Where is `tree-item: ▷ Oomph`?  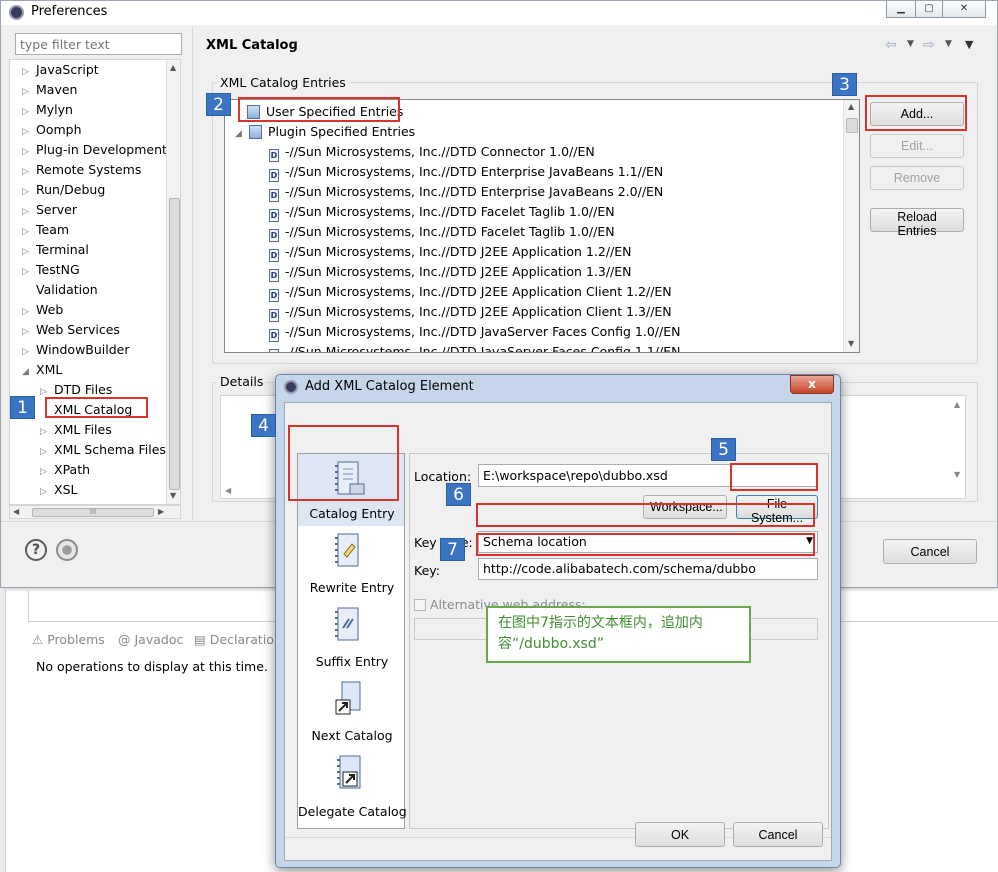 tree-item: ▷ Oomph is located at coordinates (52, 130).